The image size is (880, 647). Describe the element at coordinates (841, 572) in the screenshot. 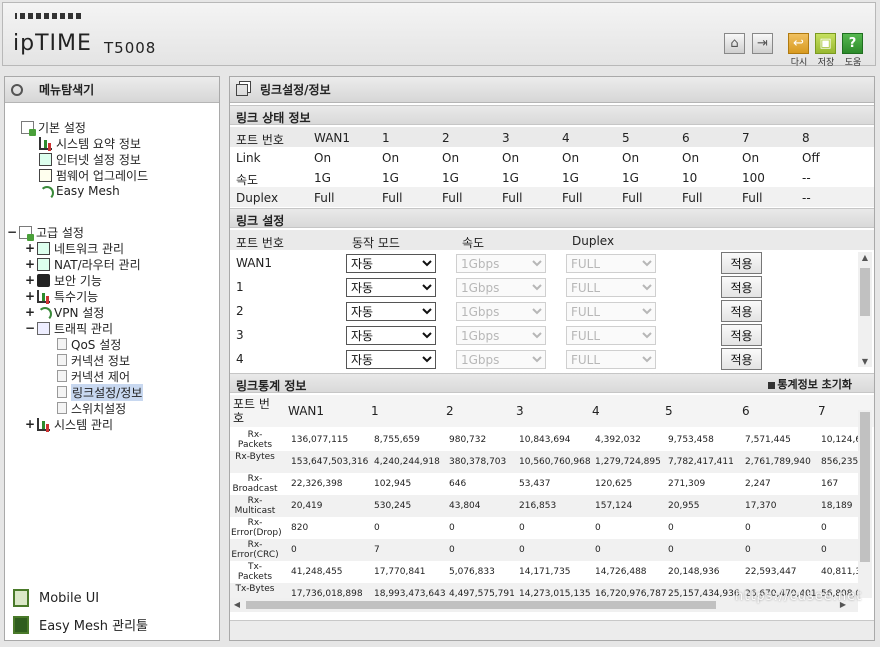

I see `stats-value: 40,811,3` at that location.